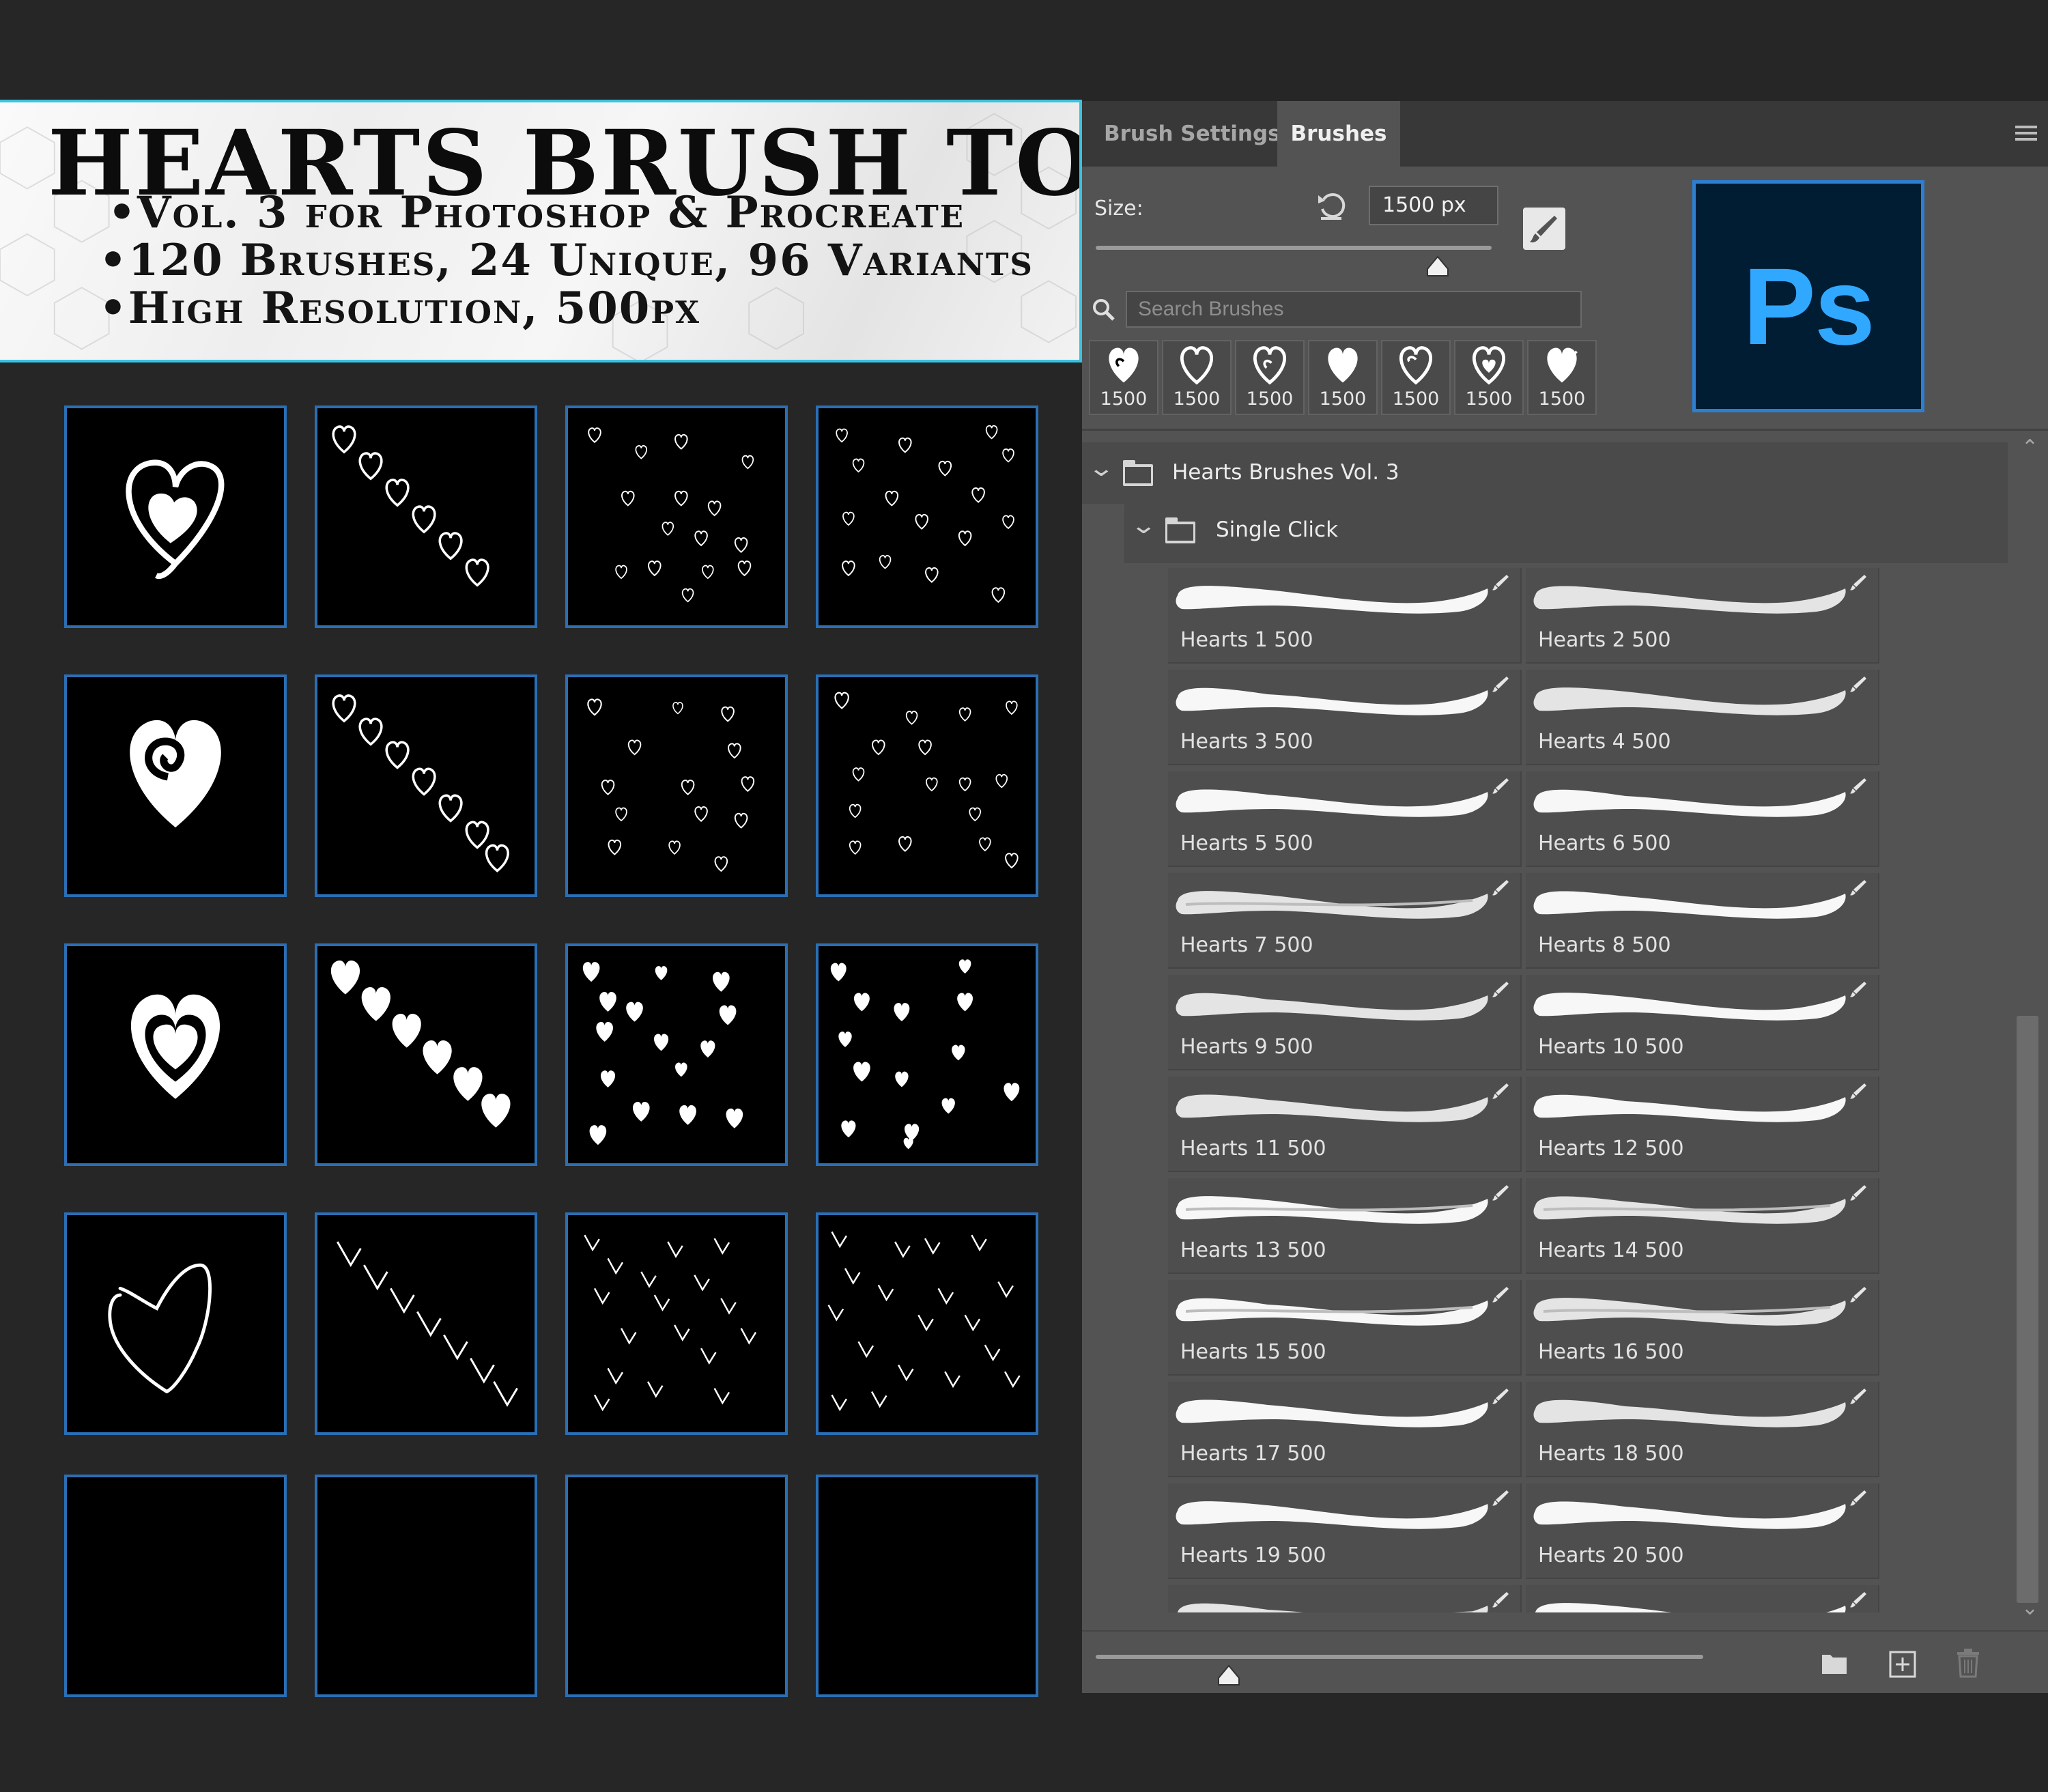  I want to click on banner-bullet-3: •High Resolution, 500px, so click(400, 308).